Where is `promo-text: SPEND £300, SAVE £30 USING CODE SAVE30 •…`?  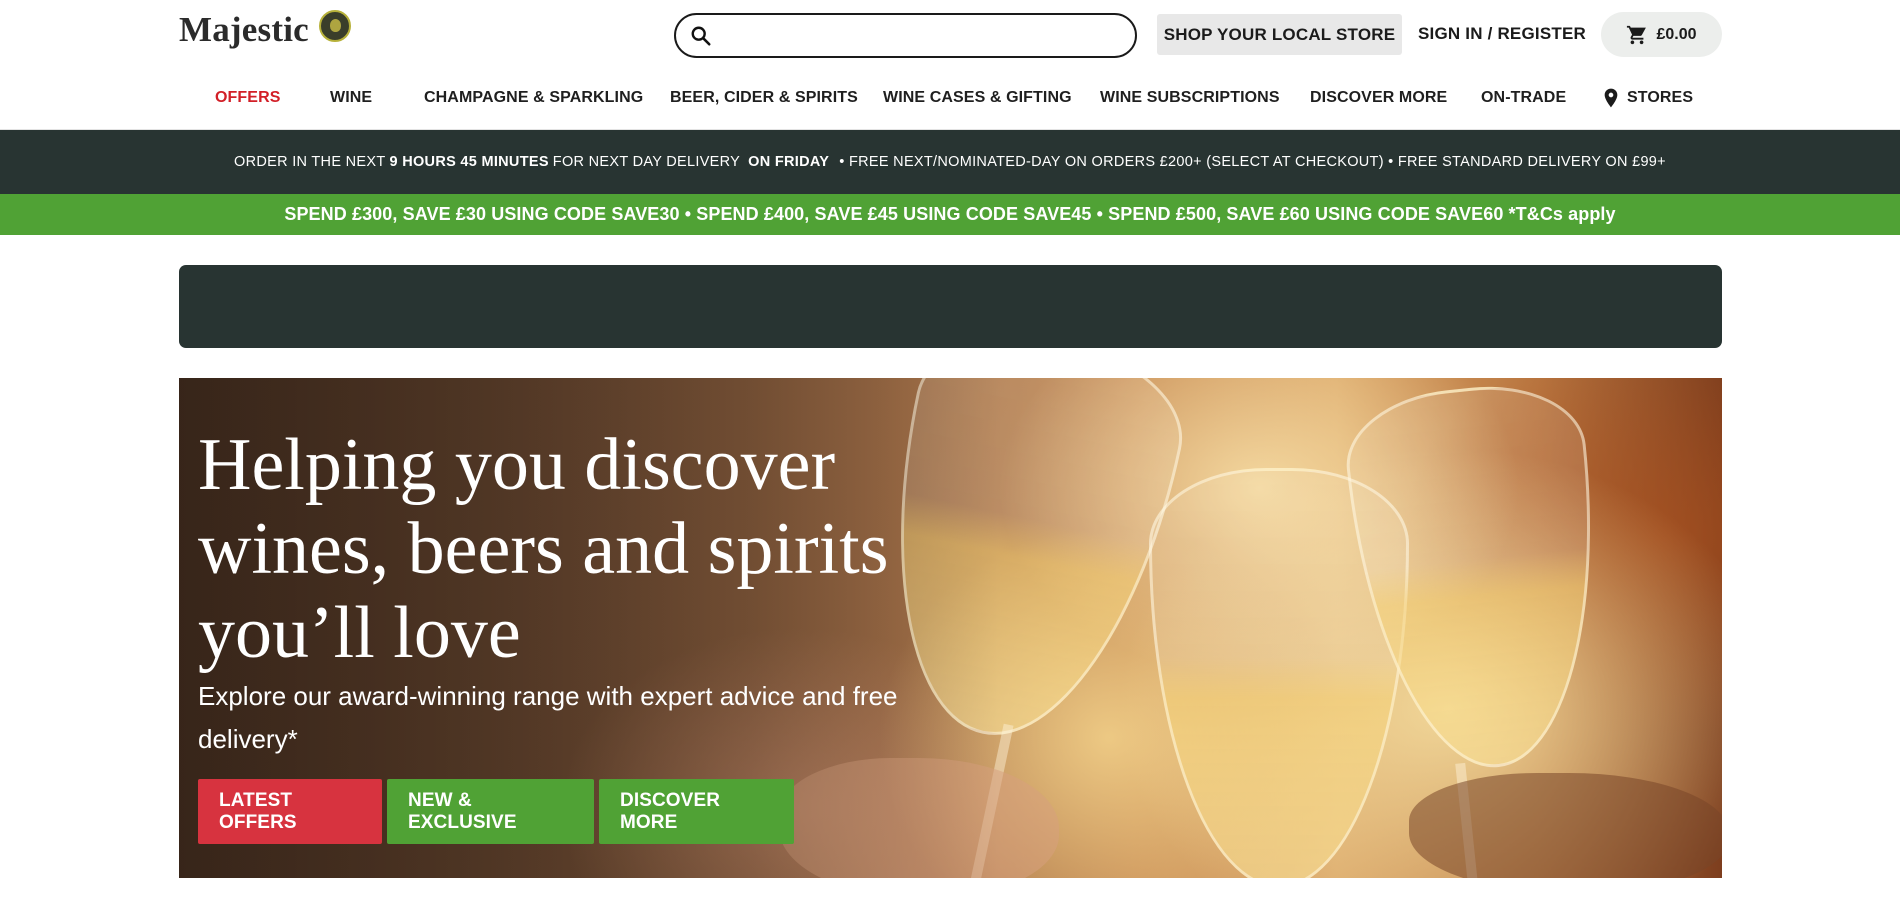 promo-text: SPEND £300, SAVE £30 USING CODE SAVE30 •… is located at coordinates (950, 214).